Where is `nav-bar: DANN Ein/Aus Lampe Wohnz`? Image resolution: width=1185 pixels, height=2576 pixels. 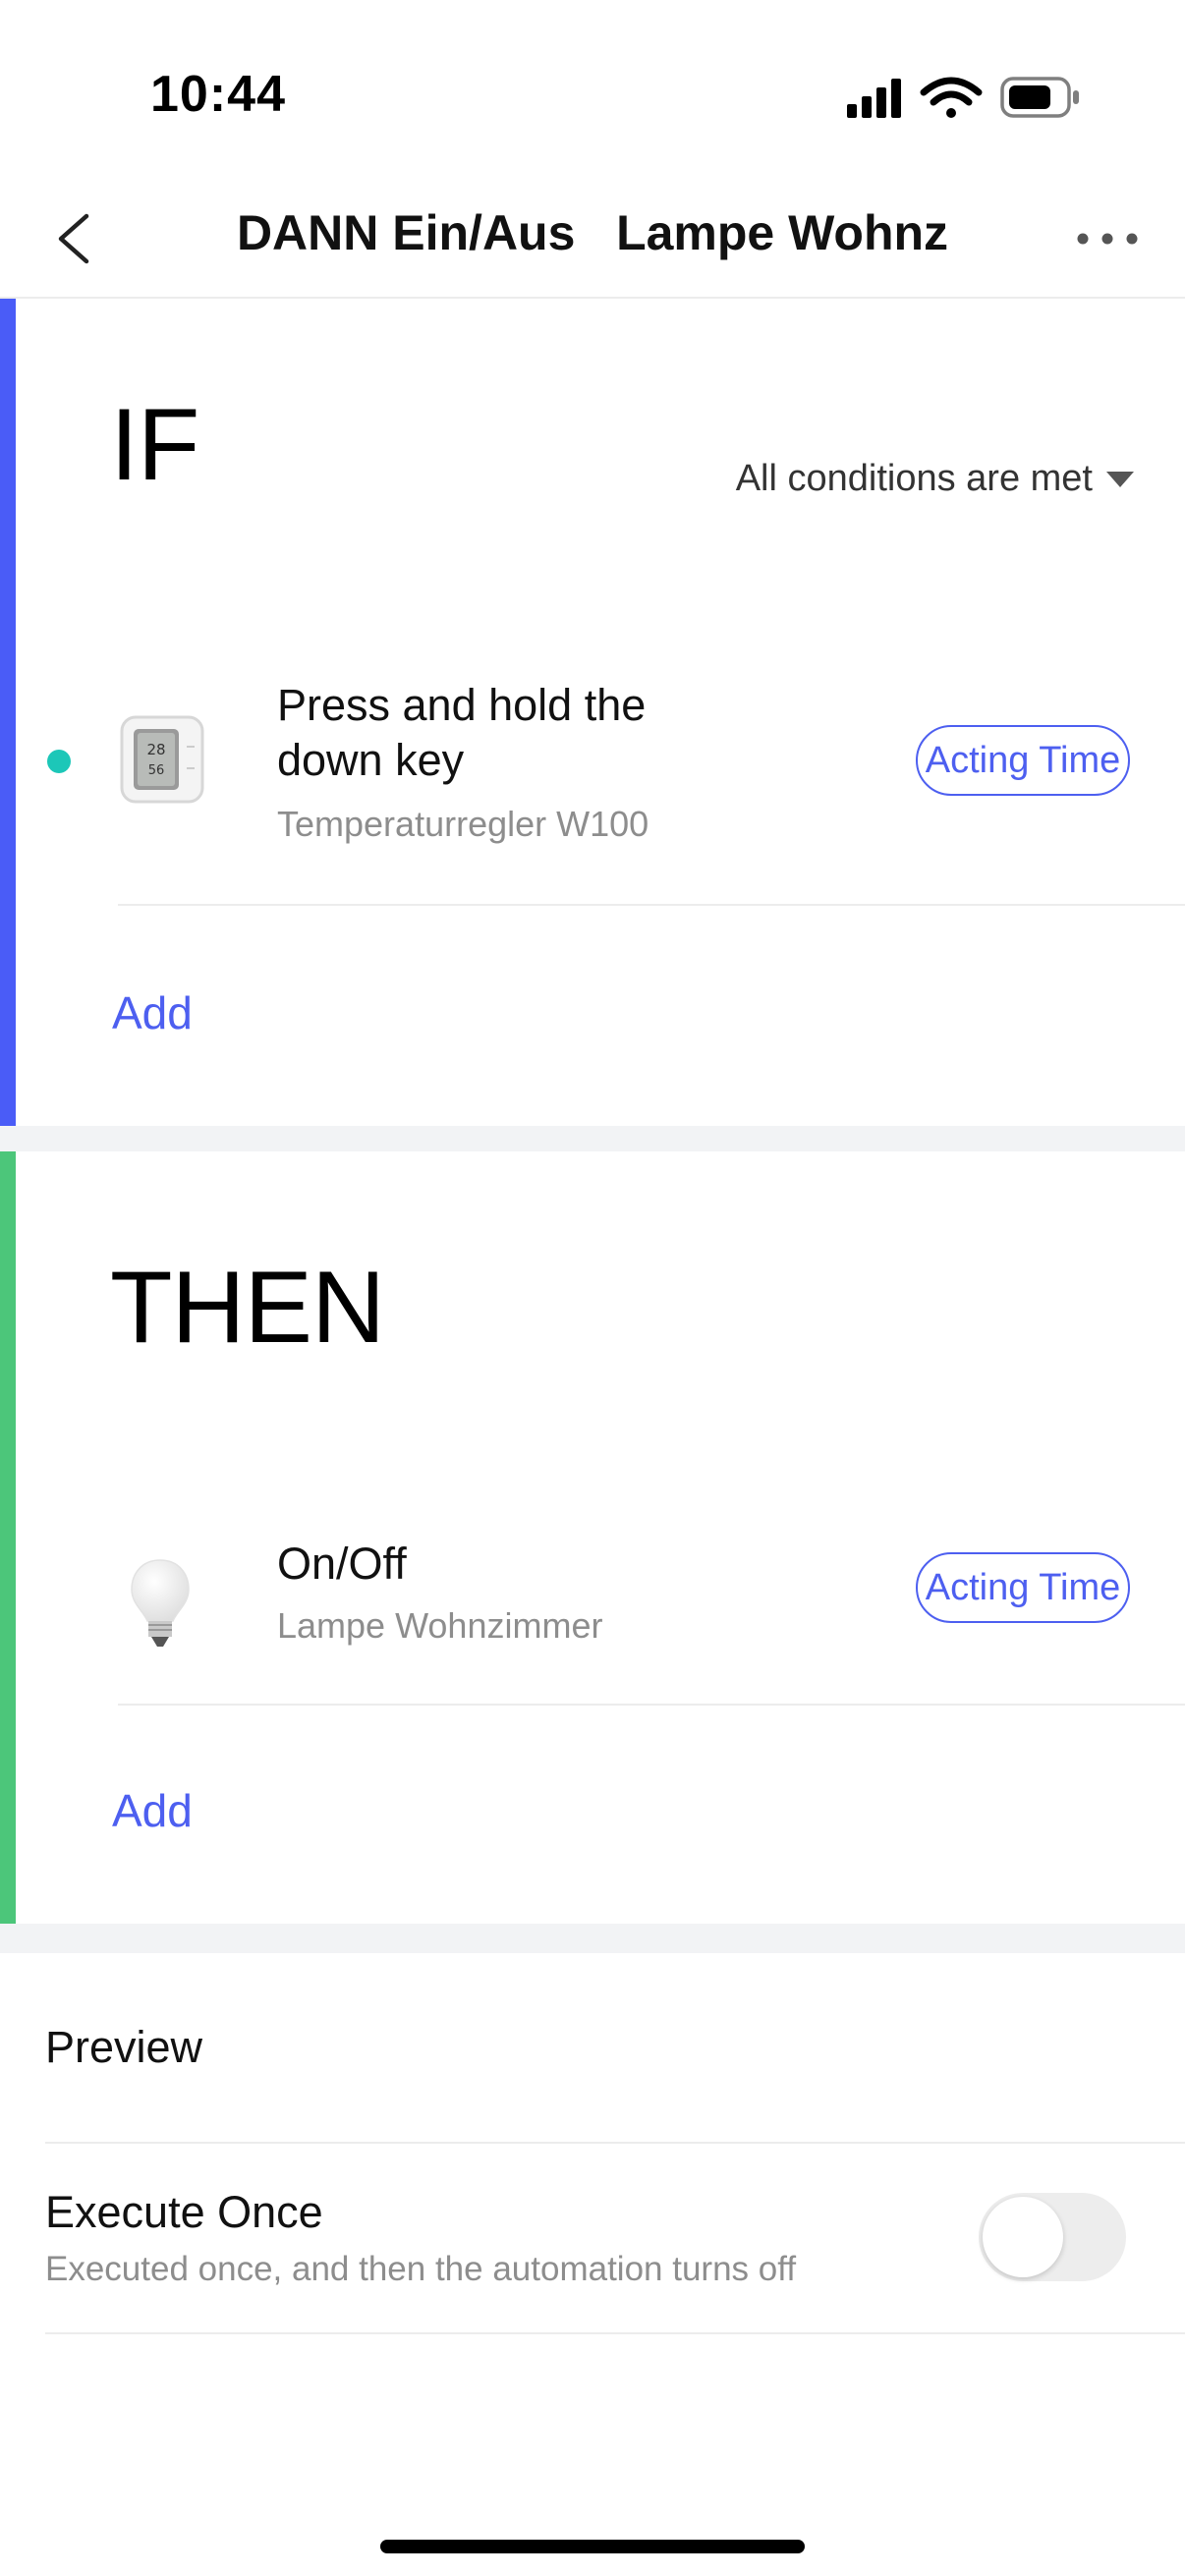 nav-bar: DANN Ein/Aus Lampe Wohnz is located at coordinates (592, 238).